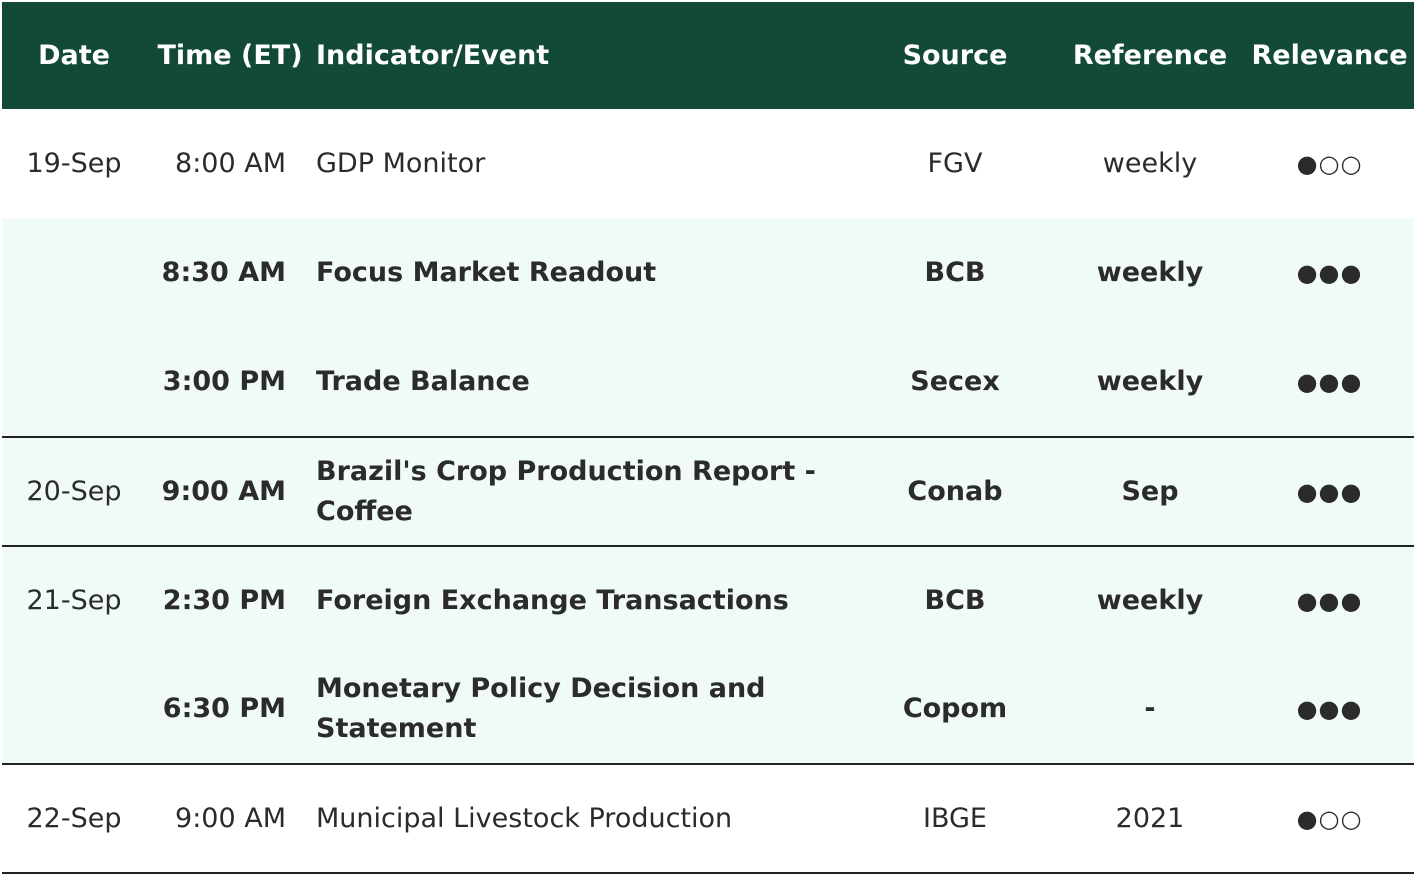 This screenshot has height=889, width=1417. I want to click on cell-event: Focus Market Readout, so click(486, 272).